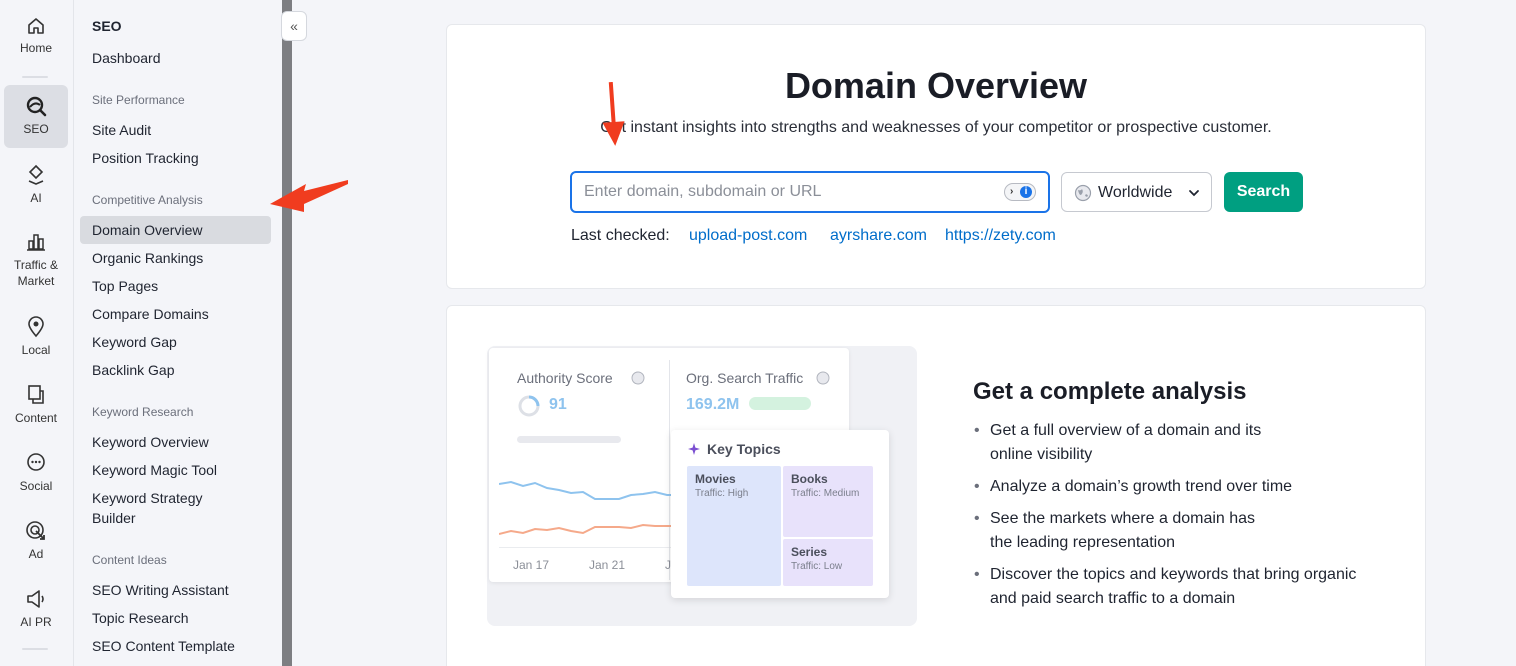  What do you see at coordinates (147, 498) in the screenshot?
I see `sidebar-item-label: Keyword Strategy` at bounding box center [147, 498].